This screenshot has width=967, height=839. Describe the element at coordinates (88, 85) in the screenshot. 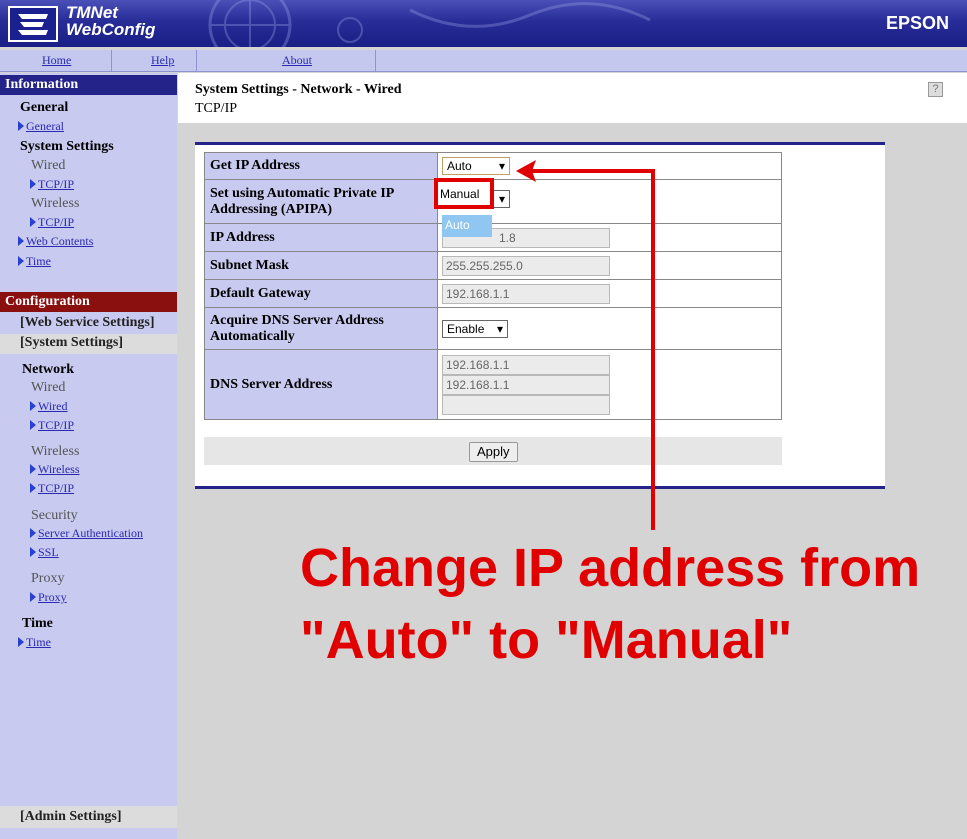

I see `information-header: Information` at that location.